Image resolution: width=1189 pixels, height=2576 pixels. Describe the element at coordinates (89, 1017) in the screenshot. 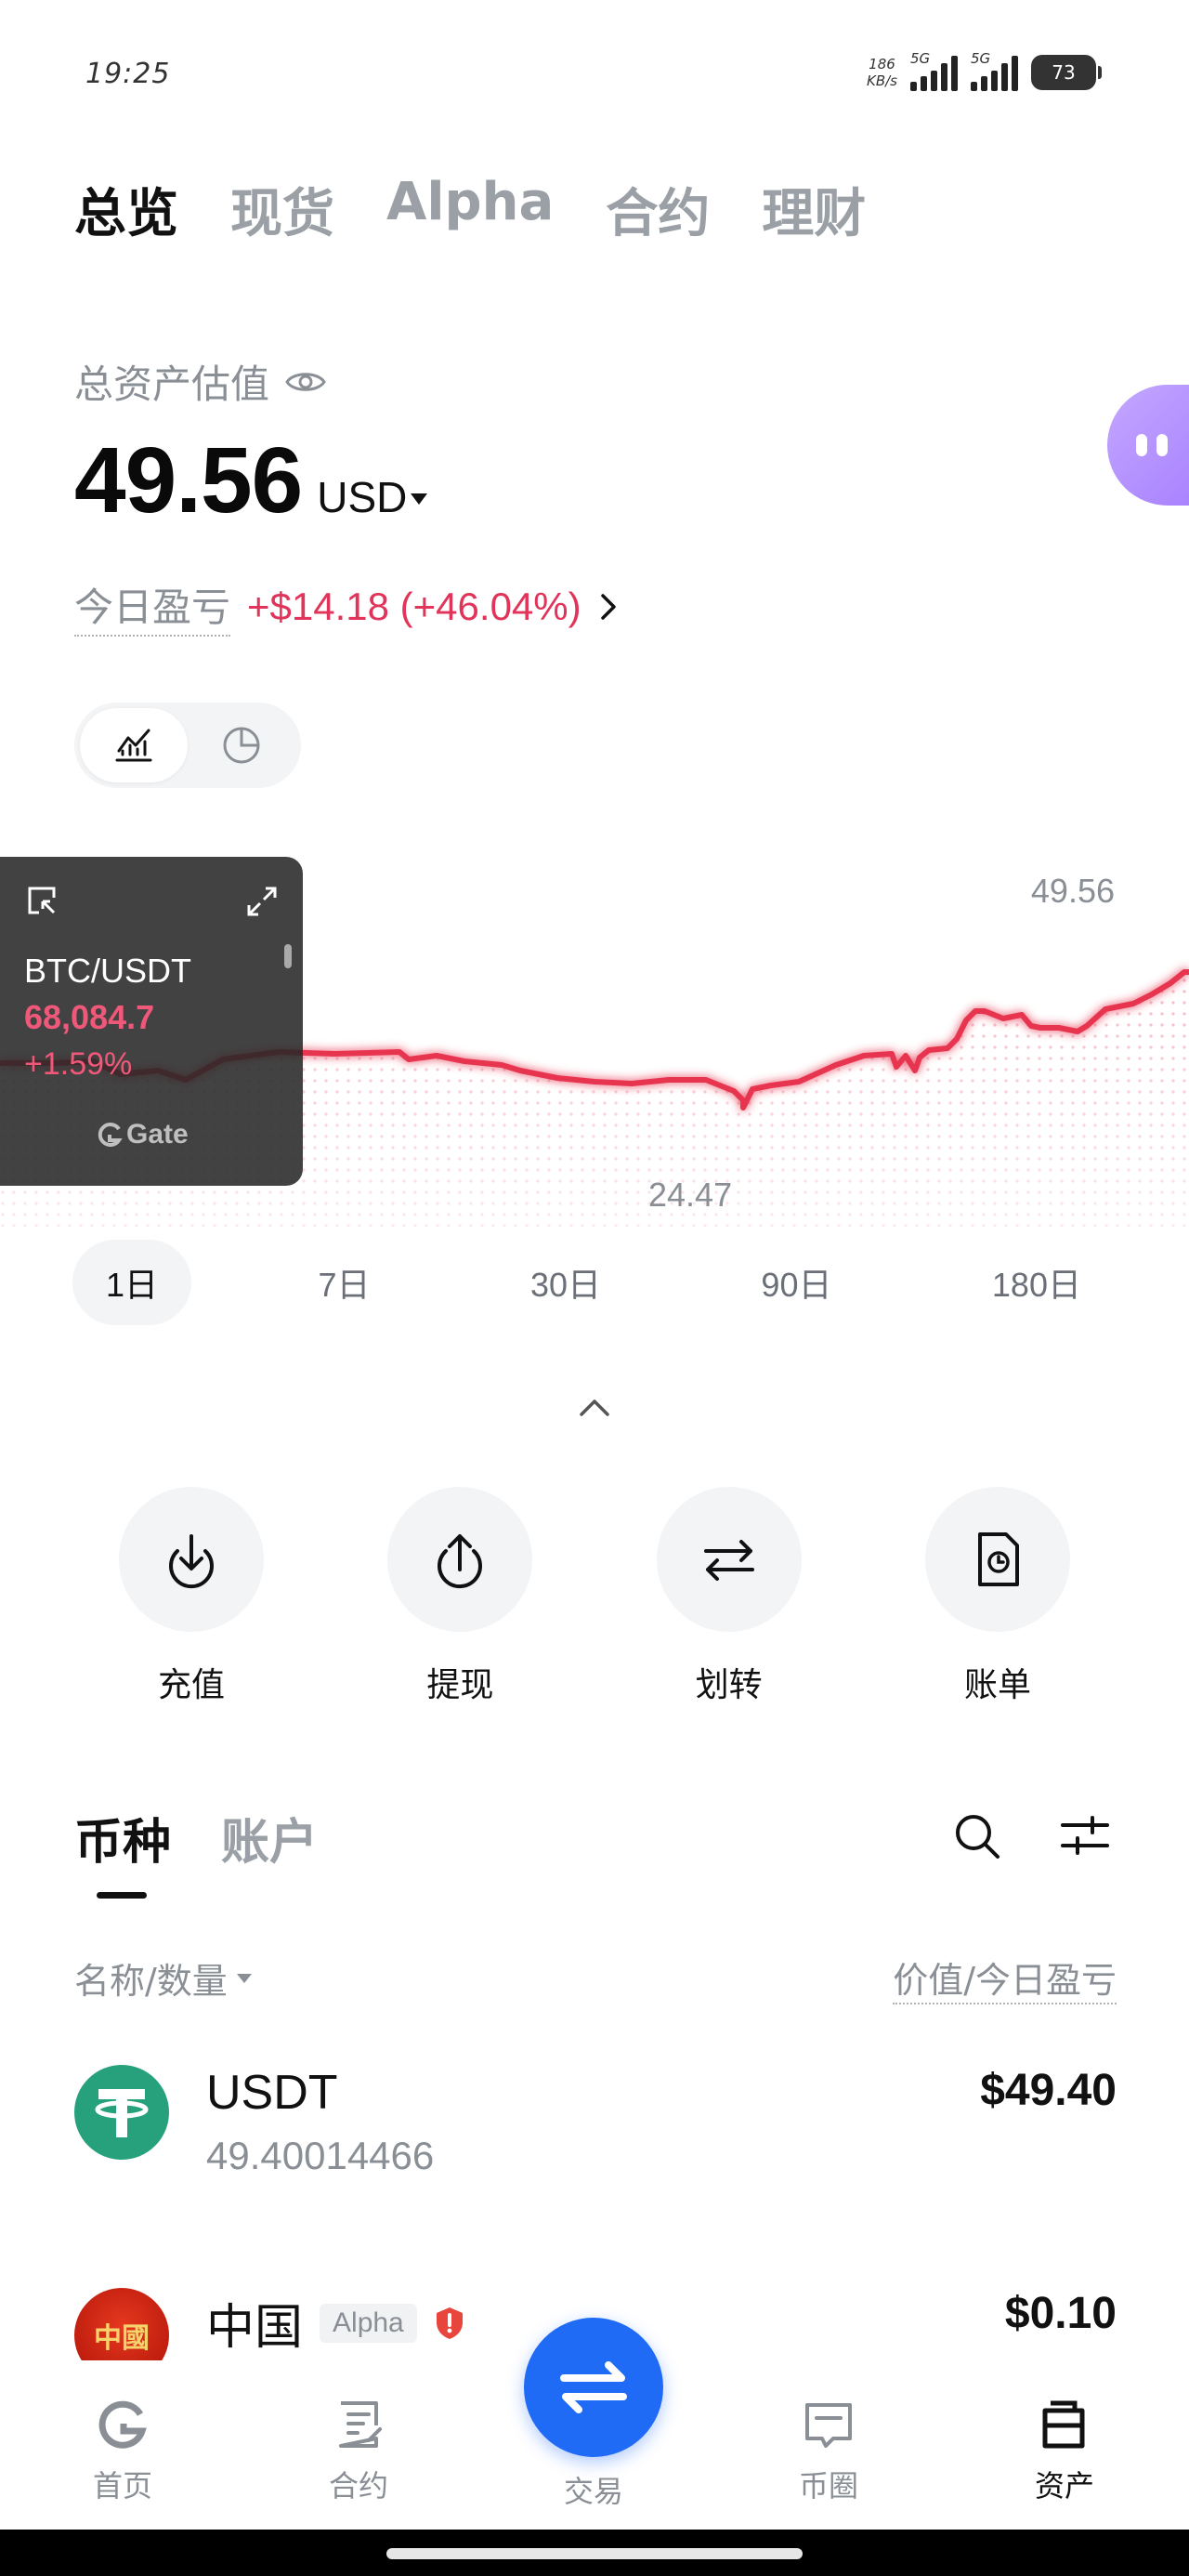

I see `ticker-price: 68,084.7` at that location.